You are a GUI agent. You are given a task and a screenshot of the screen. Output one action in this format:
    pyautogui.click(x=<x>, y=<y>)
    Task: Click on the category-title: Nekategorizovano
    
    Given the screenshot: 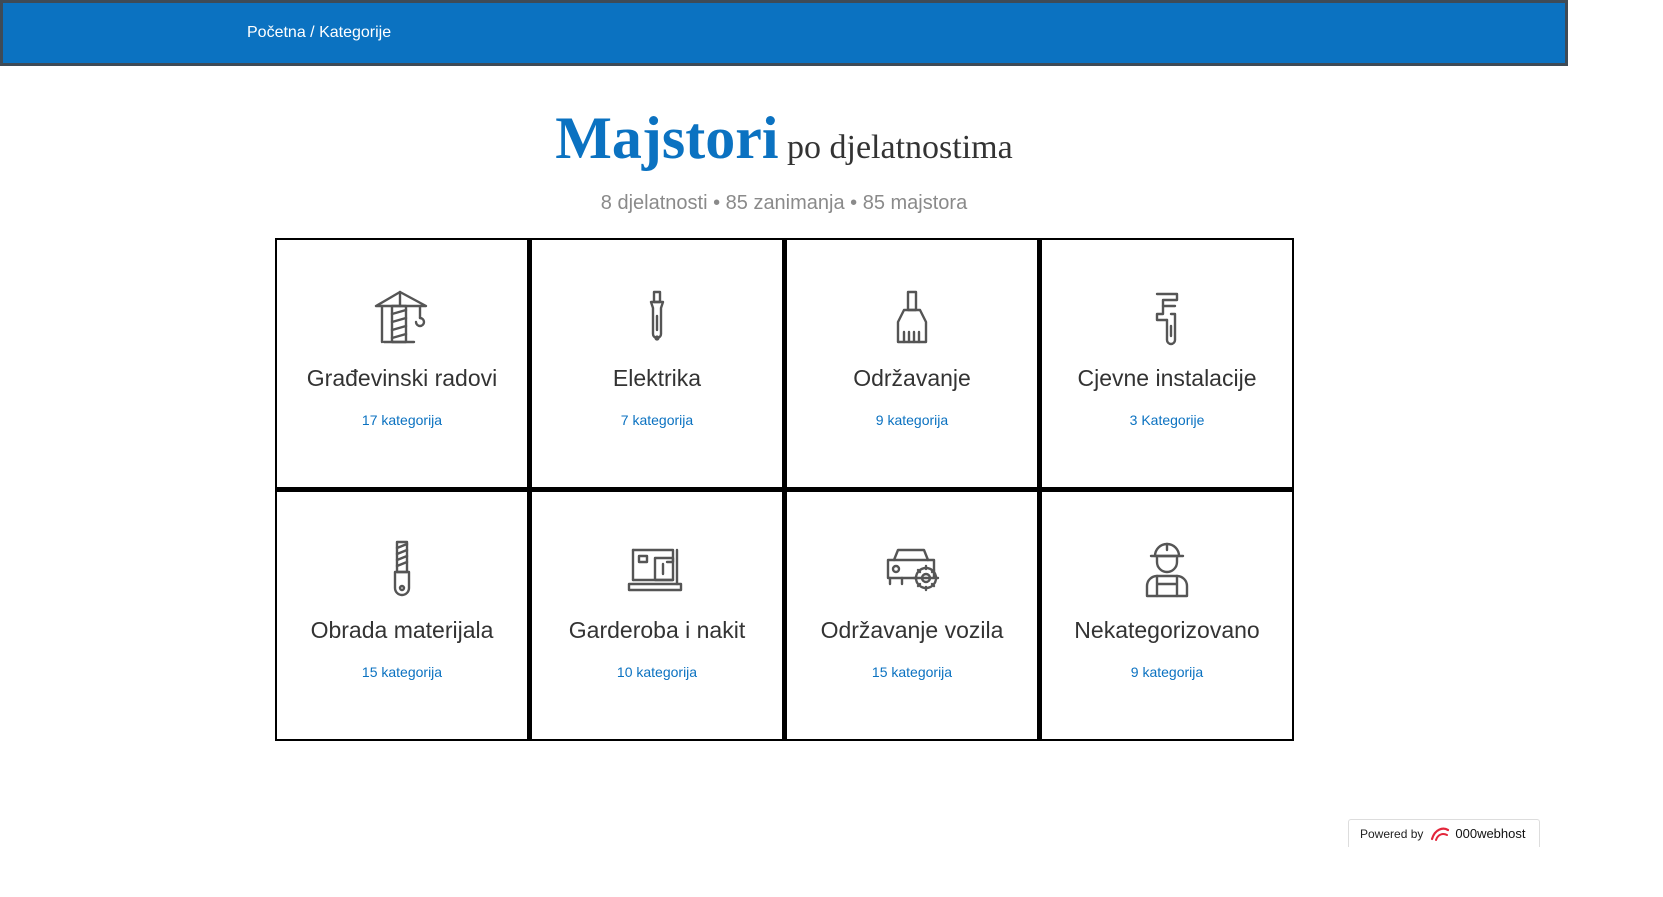 What is the action you would take?
    pyautogui.click(x=1167, y=630)
    